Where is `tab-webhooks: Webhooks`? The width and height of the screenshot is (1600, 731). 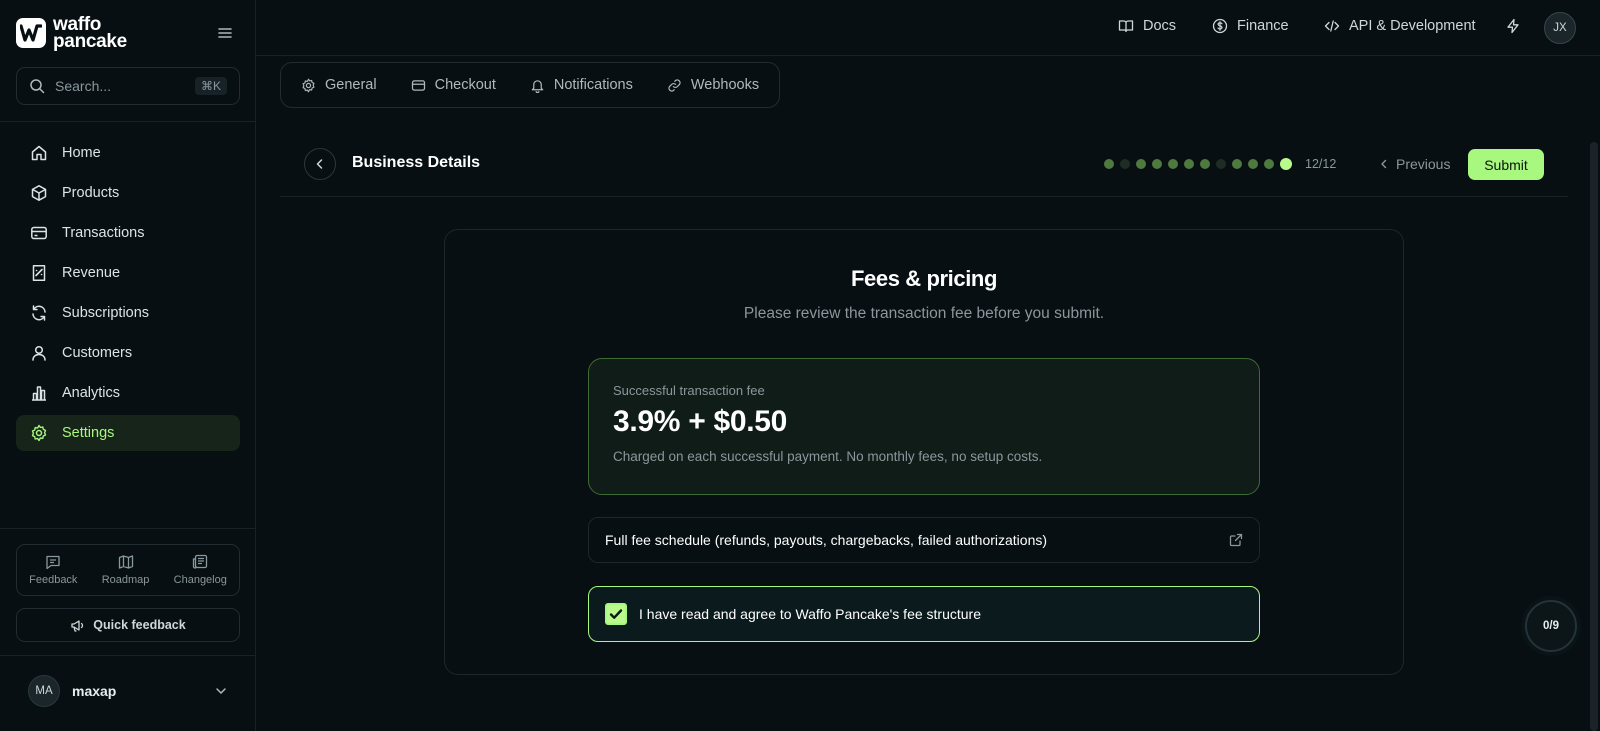 tab-webhooks: Webhooks is located at coordinates (713, 85).